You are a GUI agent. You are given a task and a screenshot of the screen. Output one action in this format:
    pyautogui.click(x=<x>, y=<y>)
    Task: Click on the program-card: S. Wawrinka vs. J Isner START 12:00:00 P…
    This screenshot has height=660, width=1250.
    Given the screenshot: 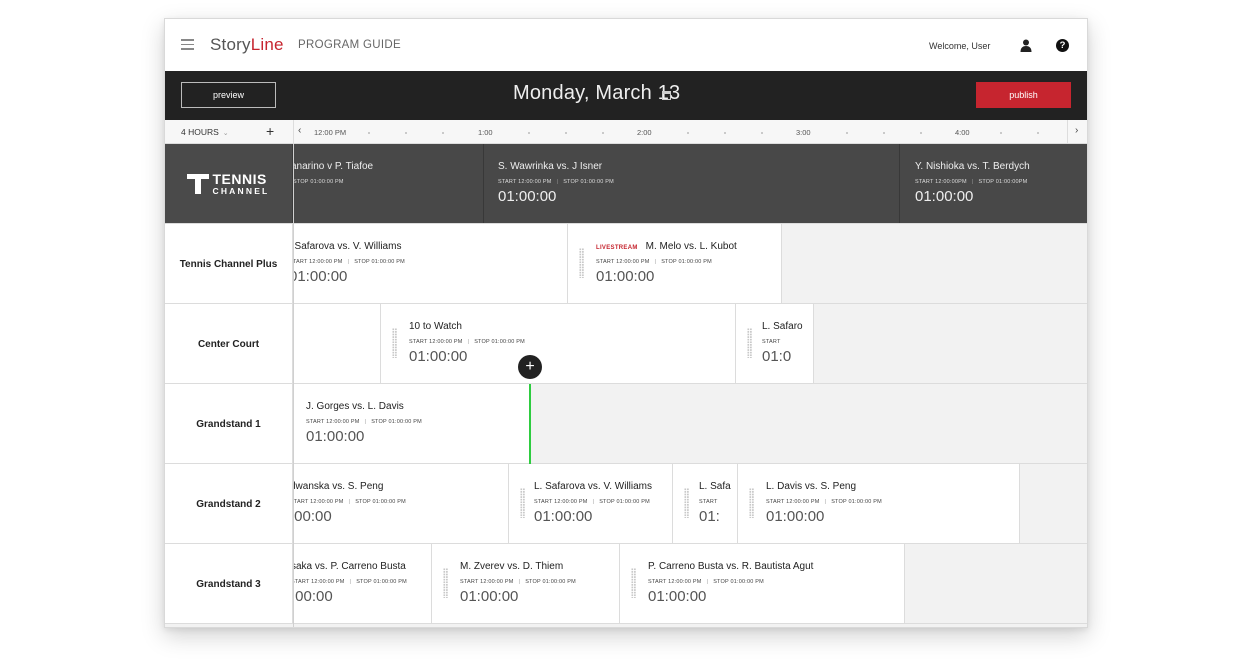 What is the action you would take?
    pyautogui.click(x=692, y=183)
    